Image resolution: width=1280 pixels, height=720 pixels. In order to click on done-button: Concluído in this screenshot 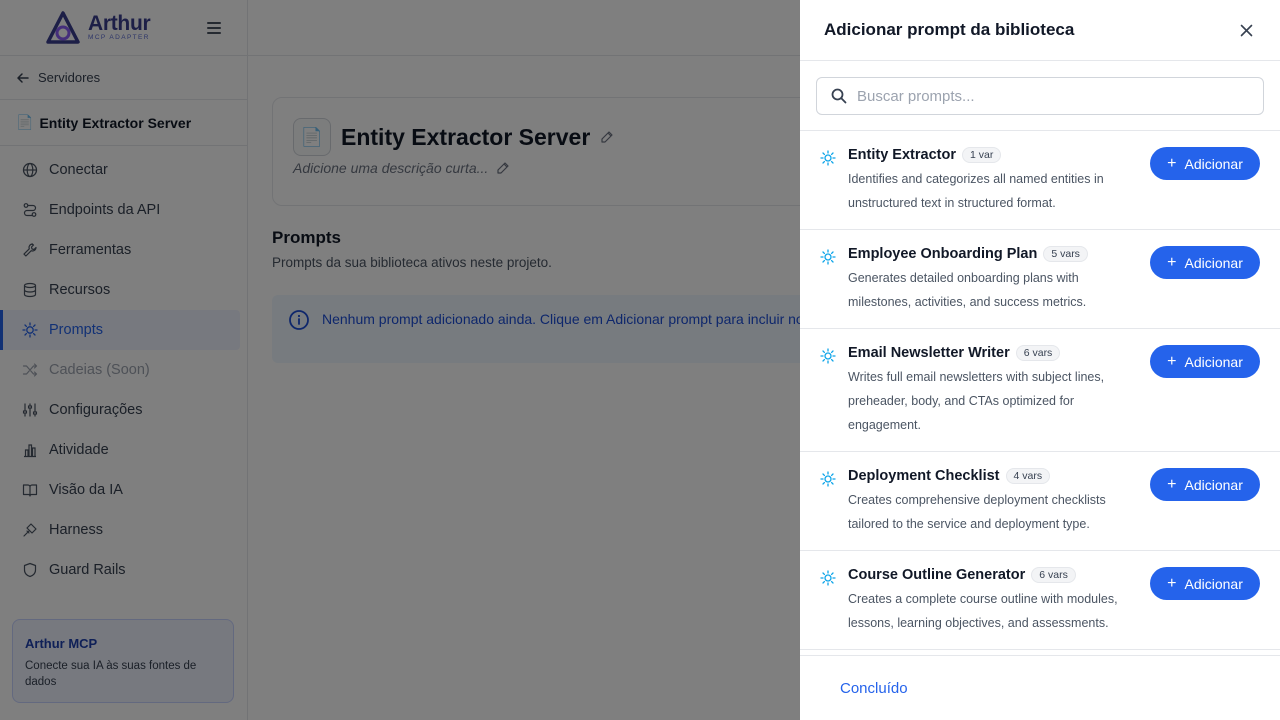, I will do `click(874, 688)`.